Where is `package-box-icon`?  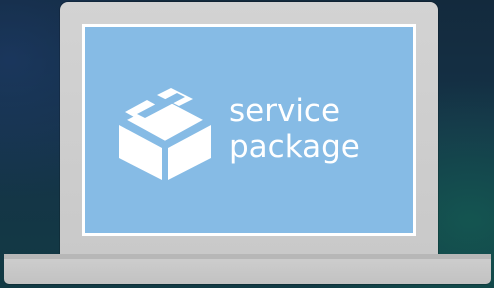
package-box-icon is located at coordinates (165, 134).